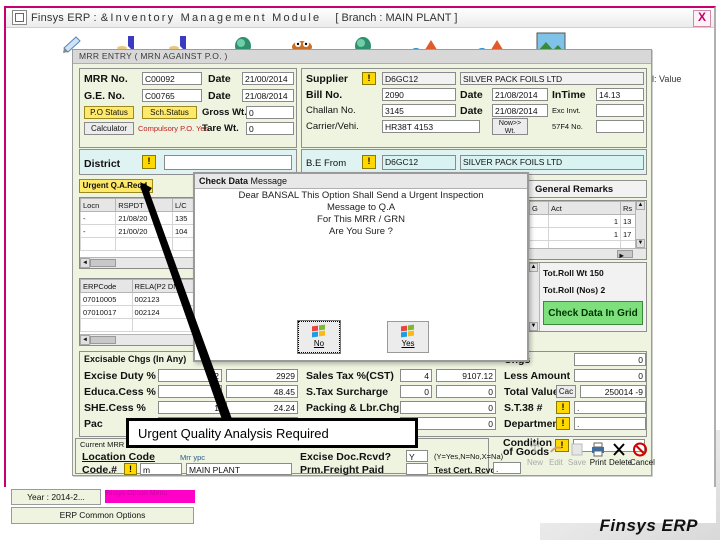  What do you see at coordinates (535, 456) in the screenshot?
I see `new-button: New` at bounding box center [535, 456].